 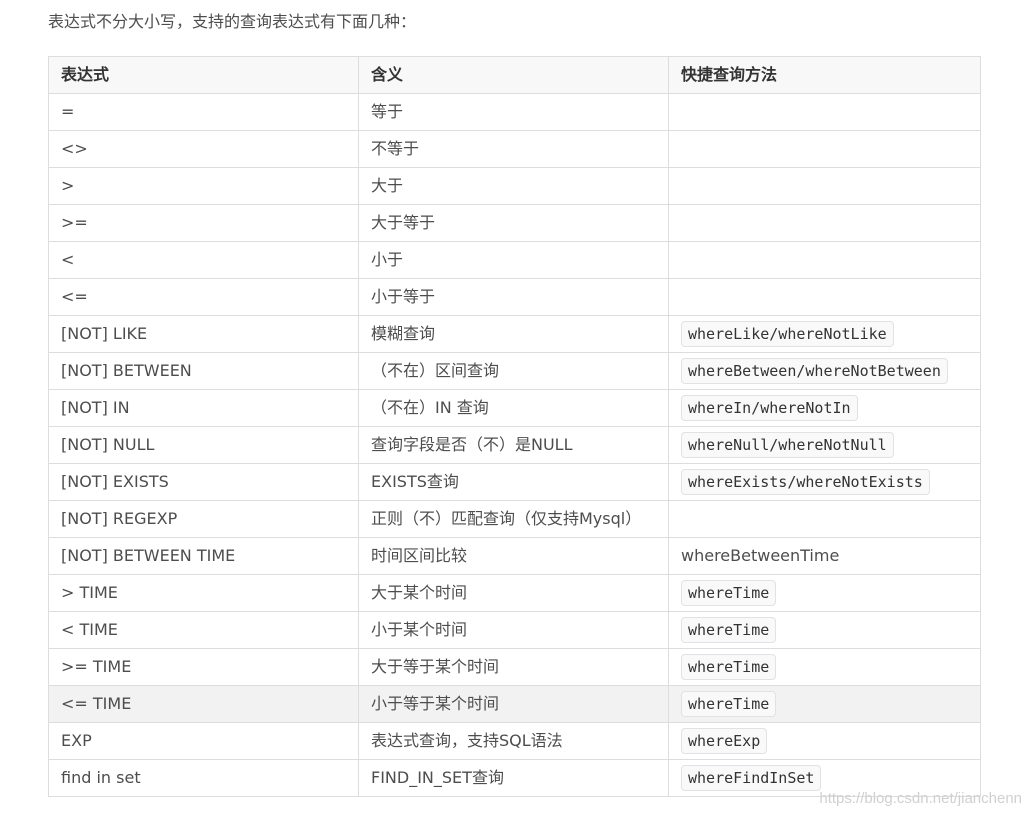 I want to click on cell-meaning: 大于, so click(x=513, y=186).